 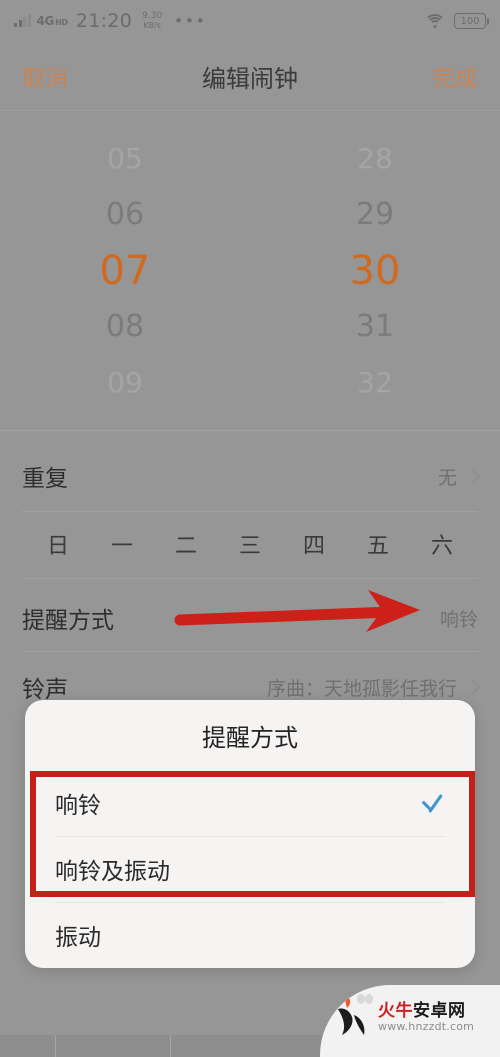 I want to click on weekday-tue: 二, so click(x=186, y=544).